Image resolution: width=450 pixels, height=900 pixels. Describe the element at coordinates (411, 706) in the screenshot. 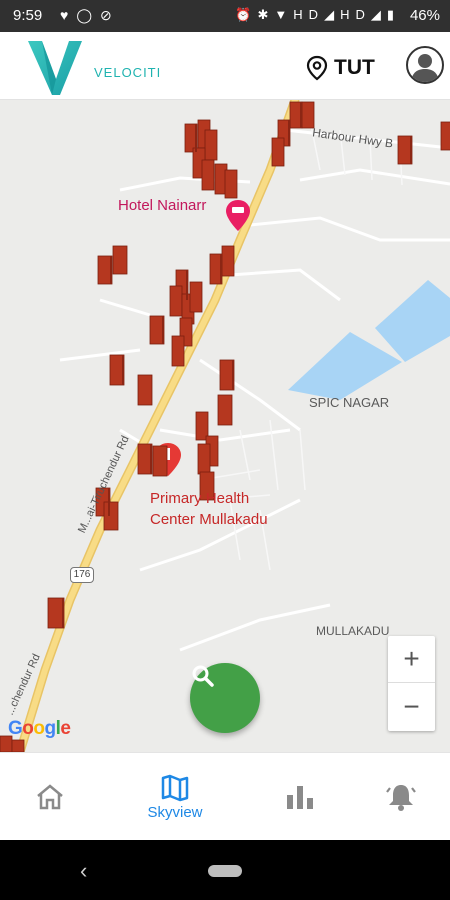

I see `zoom-out-button: −` at that location.